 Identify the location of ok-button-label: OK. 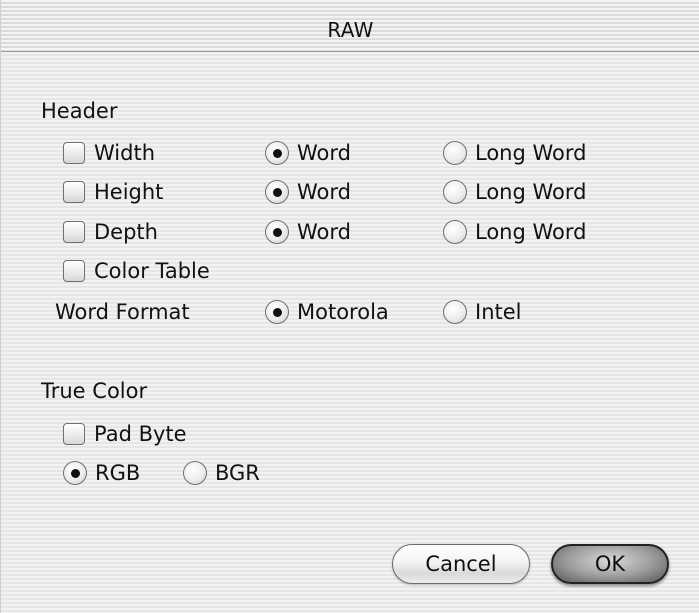
(610, 564).